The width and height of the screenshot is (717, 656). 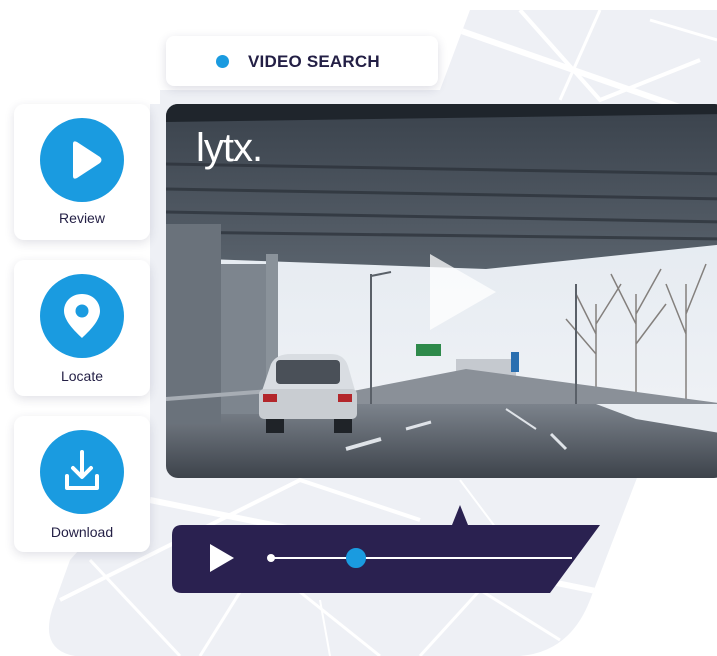 What do you see at coordinates (82, 160) in the screenshot?
I see `play-icon` at bounding box center [82, 160].